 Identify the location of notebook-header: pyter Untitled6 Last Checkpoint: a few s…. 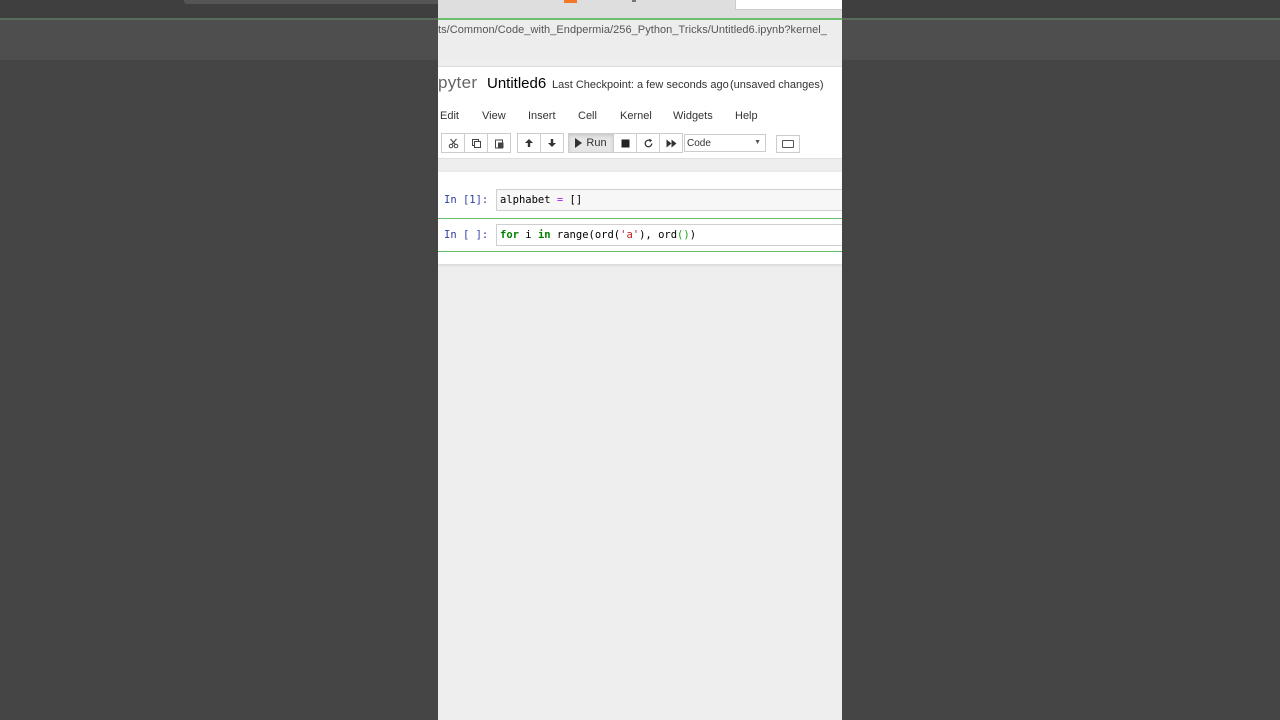
(640, 84).